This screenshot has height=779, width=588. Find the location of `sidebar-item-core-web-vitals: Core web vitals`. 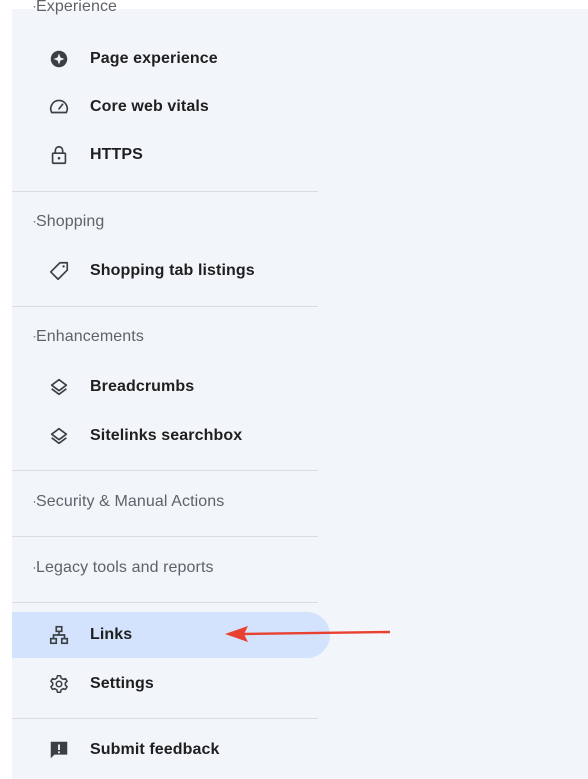

sidebar-item-core-web-vitals: Core web vitals is located at coordinates (171, 107).